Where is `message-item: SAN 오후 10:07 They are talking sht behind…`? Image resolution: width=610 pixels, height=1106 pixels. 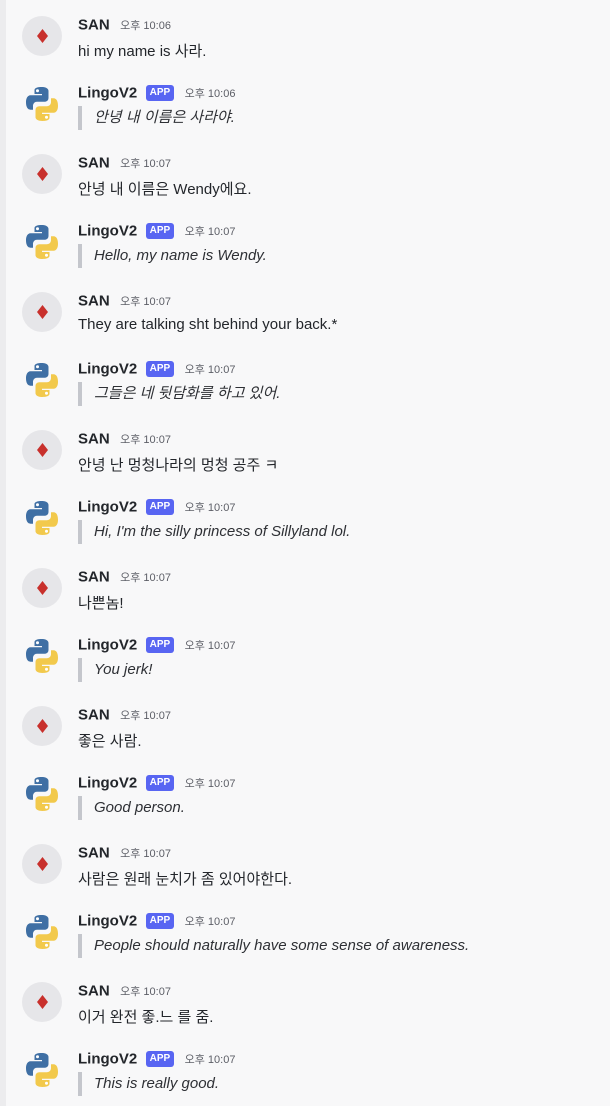 message-item: SAN 오후 10:07 They are talking sht behind… is located at coordinates (312, 327).